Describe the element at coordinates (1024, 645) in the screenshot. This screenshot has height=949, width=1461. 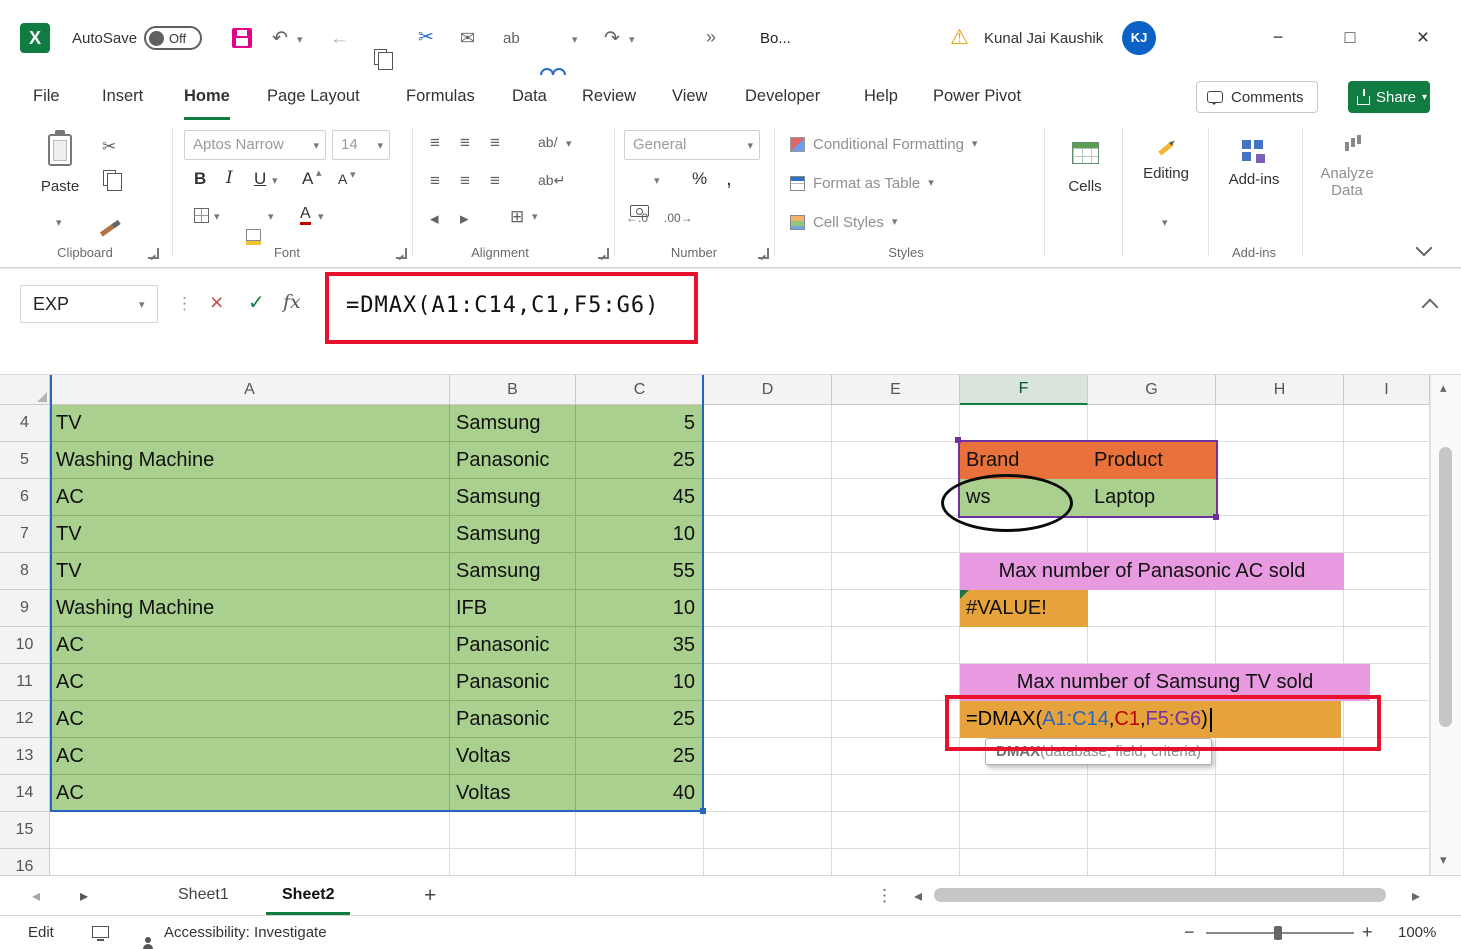
I see `cell-F10` at that location.